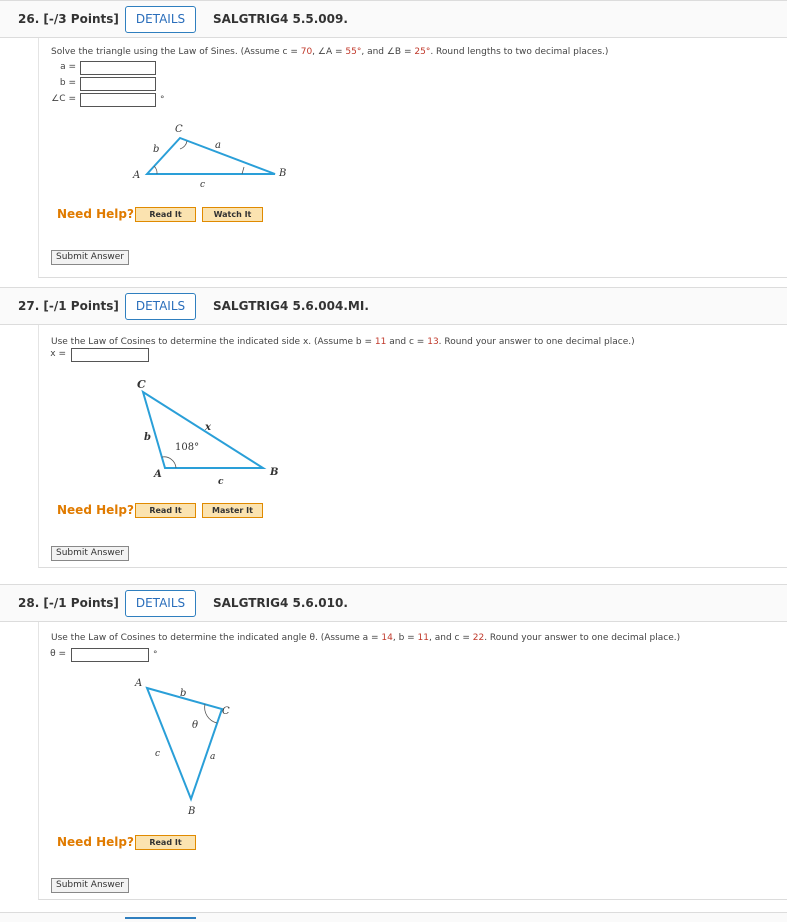 The height and width of the screenshot is (923, 787). Describe the element at coordinates (90, 885) in the screenshot. I see `q28-submit-button: Submit Answer` at that location.